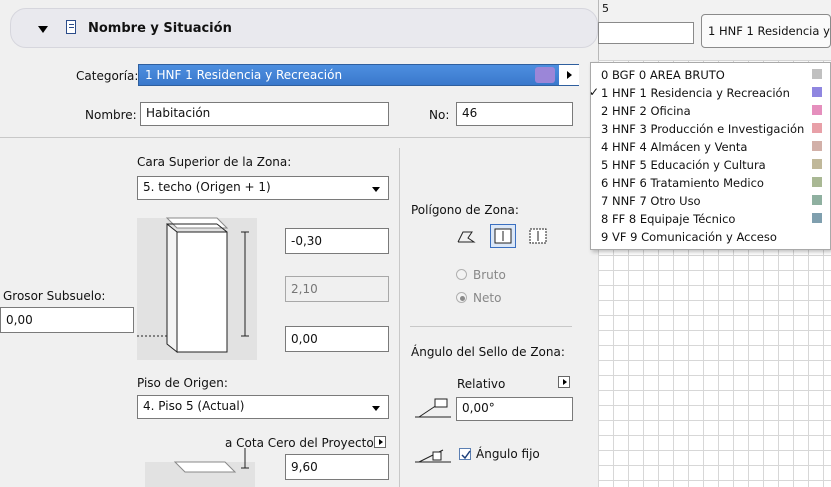  I want to click on menu-item-category: 9 VF 9 Comunicación y Acceso, so click(710, 237).